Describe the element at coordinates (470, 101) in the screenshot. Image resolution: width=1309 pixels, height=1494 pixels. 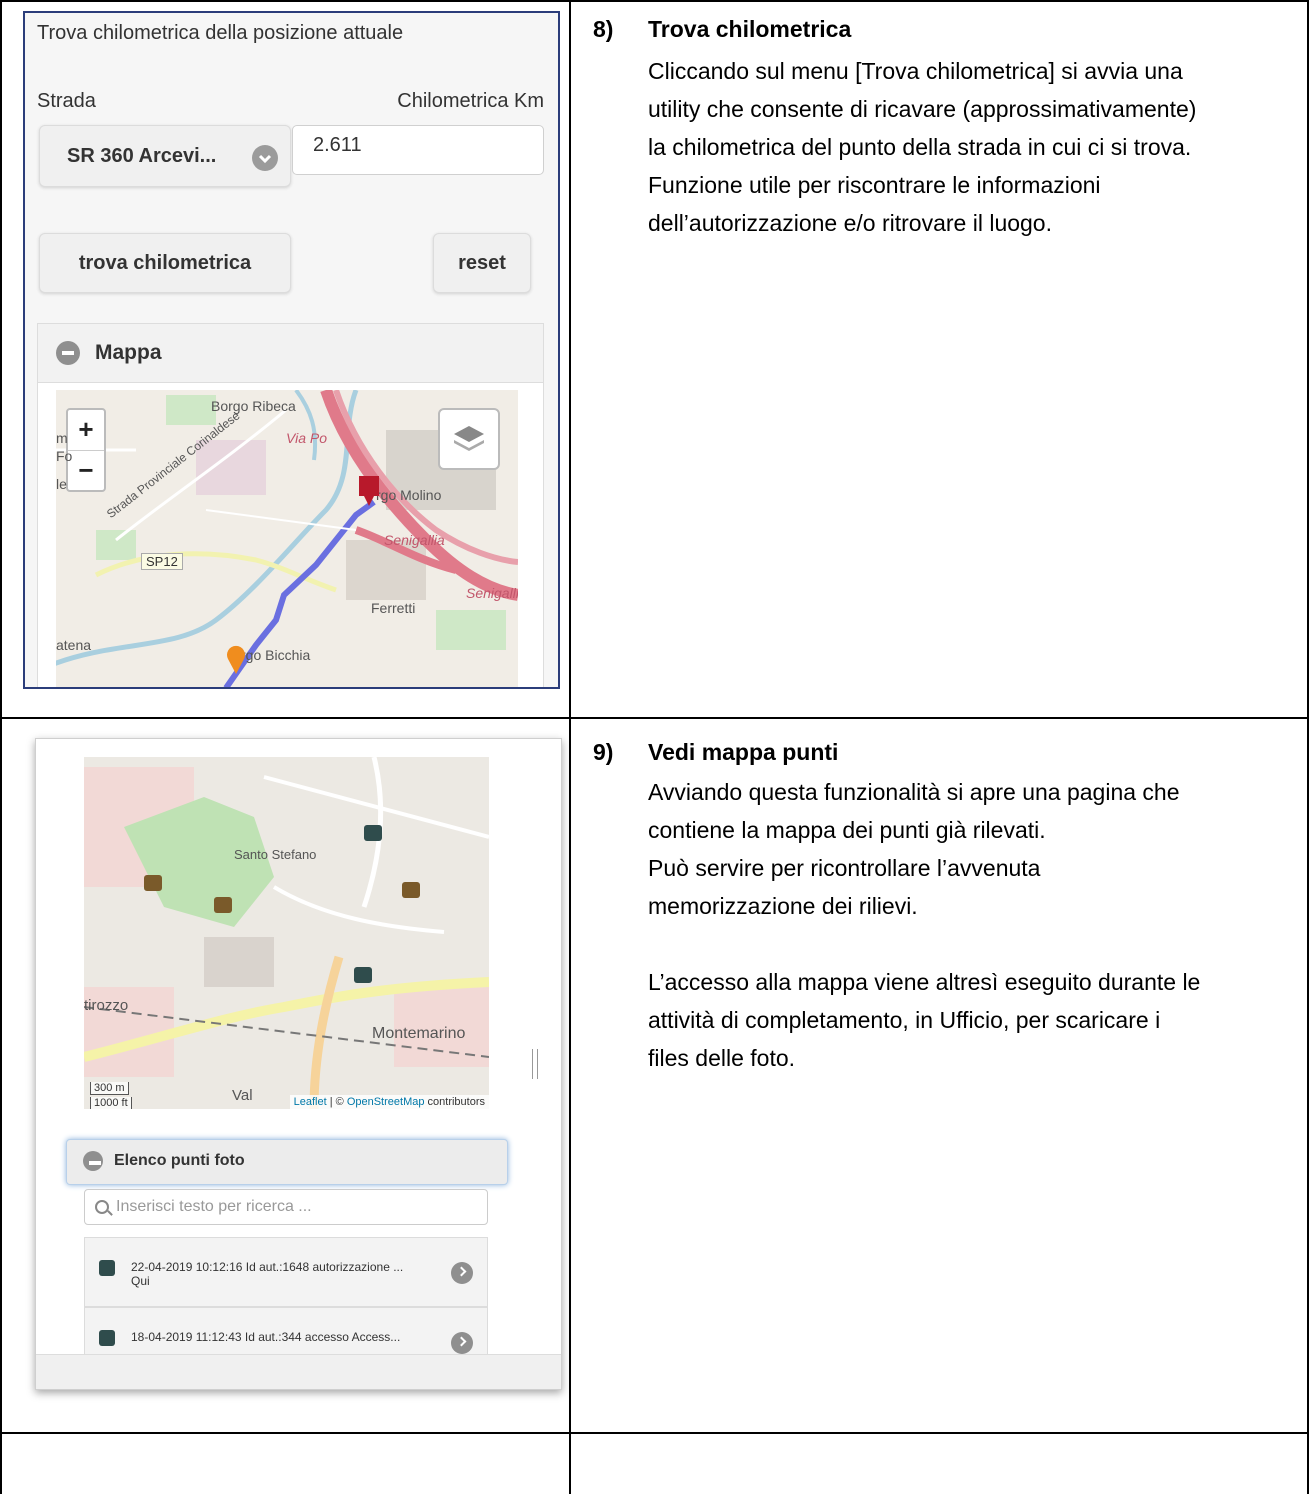
I see `chilometrica-label: Chilometrica Km` at that location.